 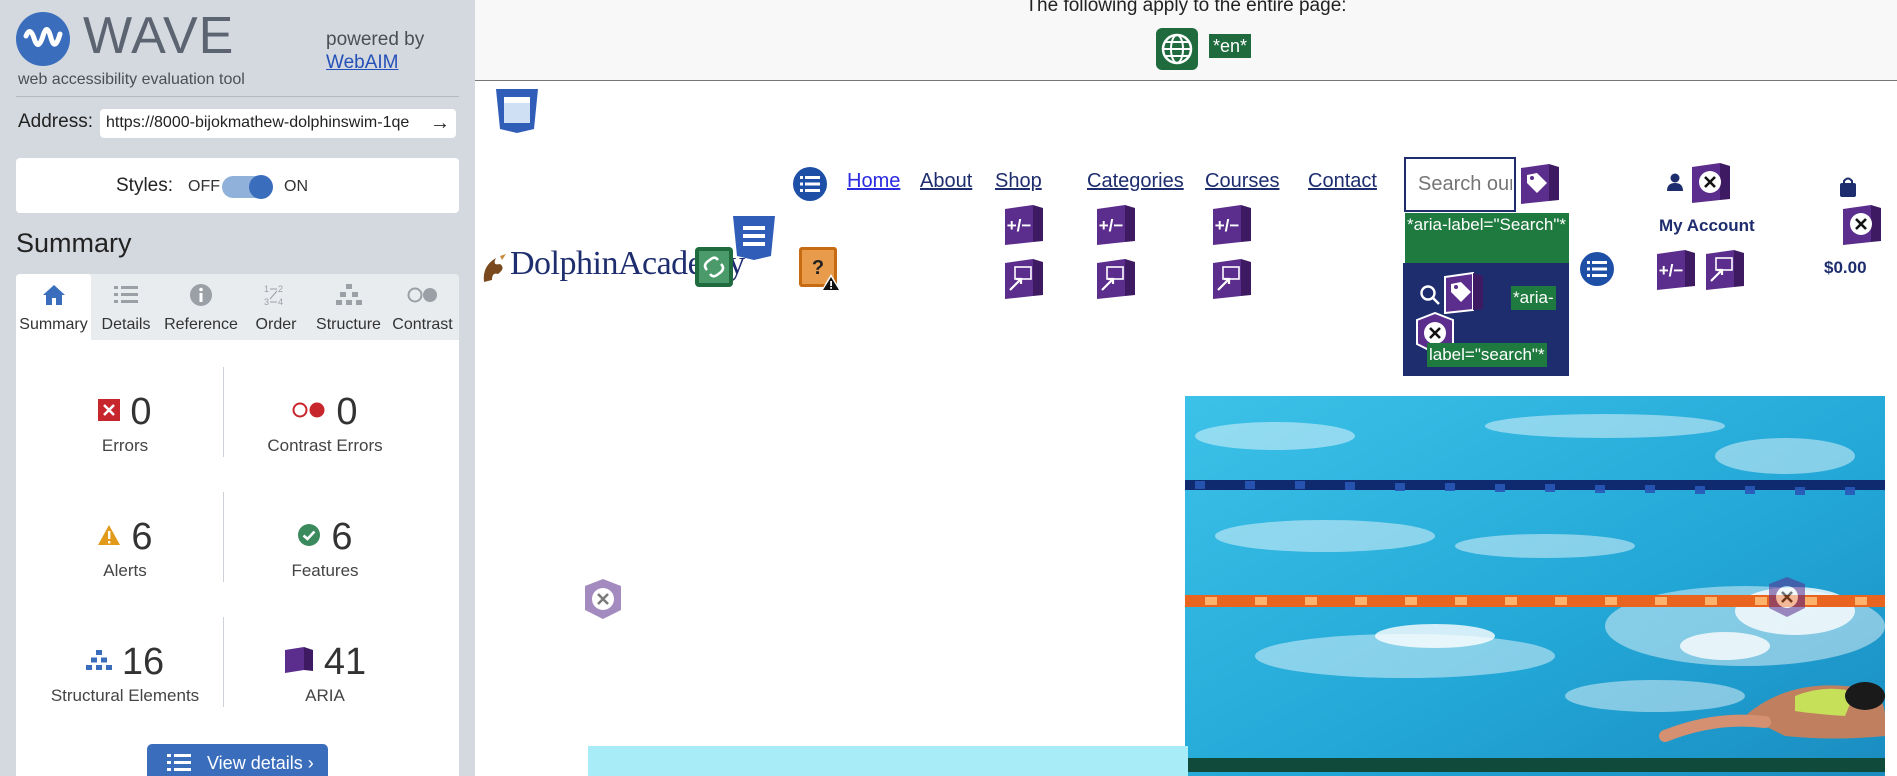 I want to click on svg-text: 2, so click(x=280, y=289).